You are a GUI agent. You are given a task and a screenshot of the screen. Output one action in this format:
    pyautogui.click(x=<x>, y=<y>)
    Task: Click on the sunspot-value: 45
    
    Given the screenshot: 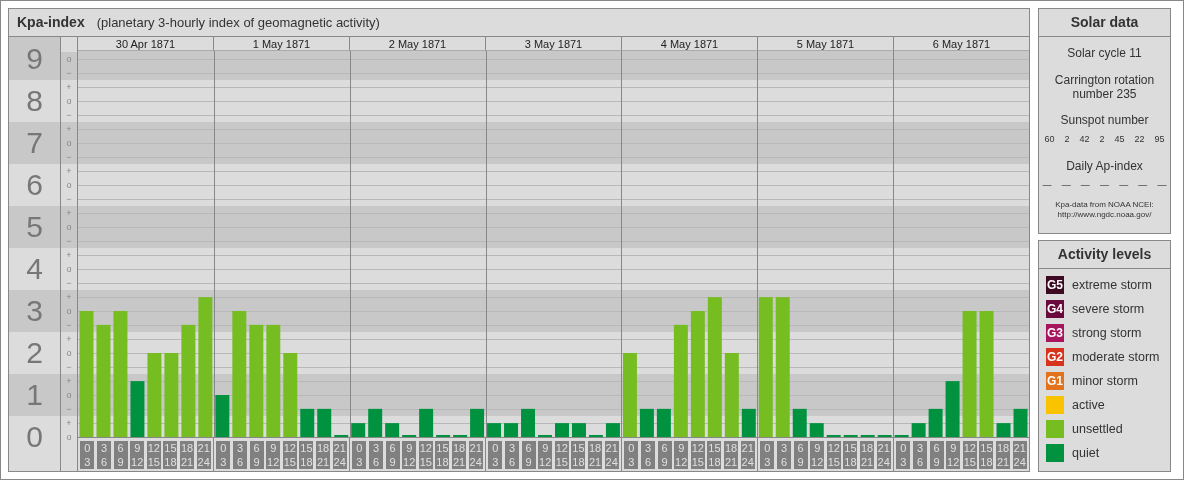 What is the action you would take?
    pyautogui.click(x=1119, y=139)
    